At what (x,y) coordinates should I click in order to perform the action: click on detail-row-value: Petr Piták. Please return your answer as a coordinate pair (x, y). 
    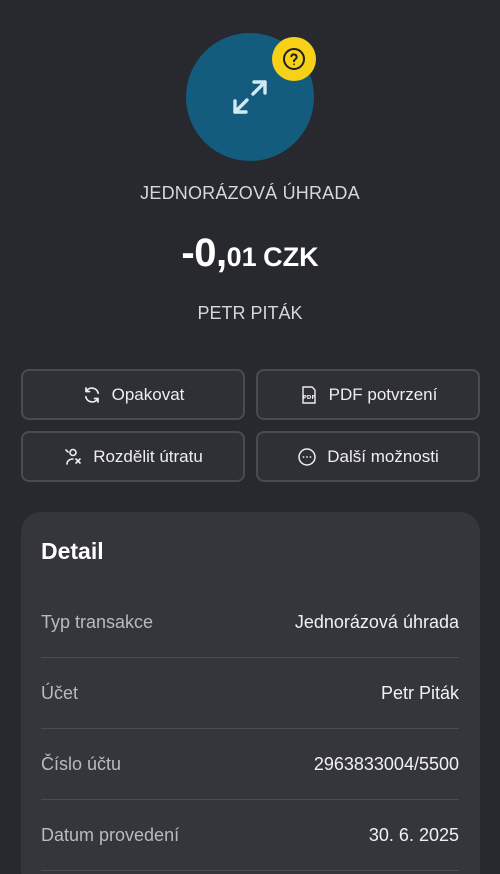
    Looking at the image, I should click on (419, 692).